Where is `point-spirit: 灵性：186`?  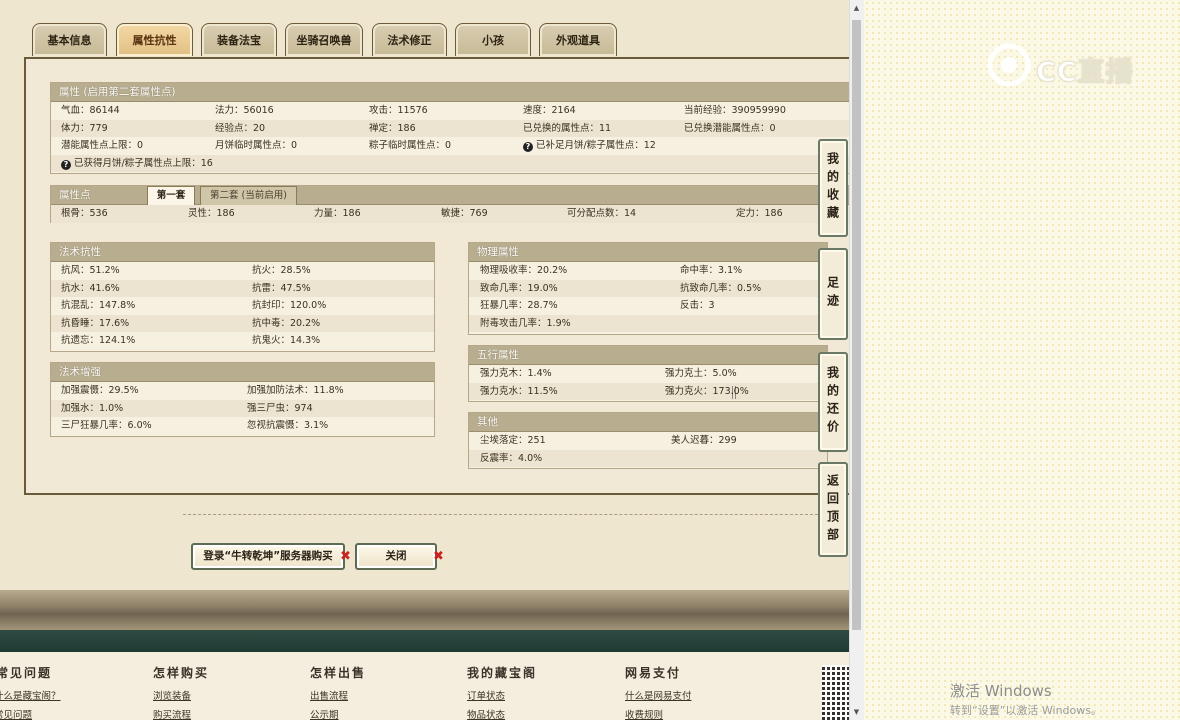
point-spirit: 灵性：186 is located at coordinates (211, 213).